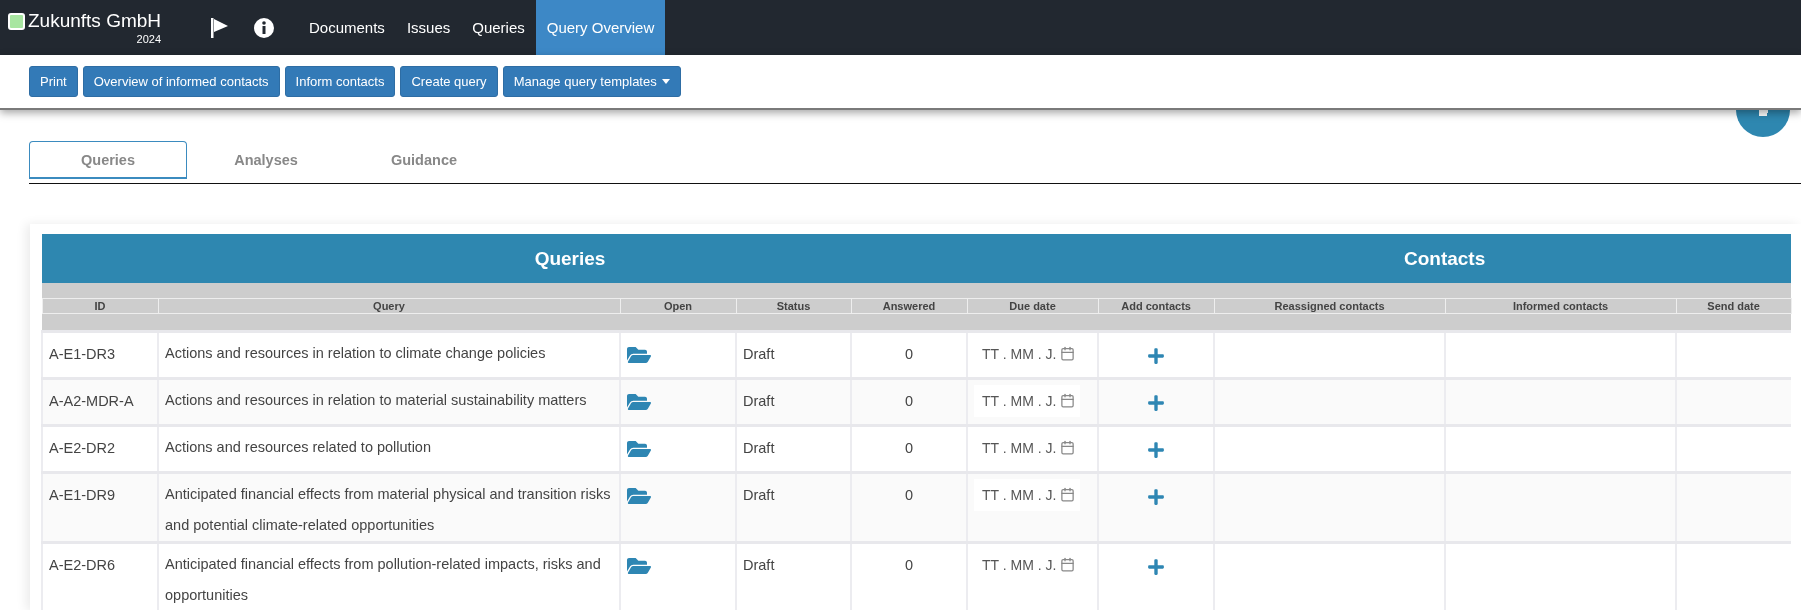 The image size is (1801, 610). I want to click on dropdown-button: Manage query templates, so click(591, 81).